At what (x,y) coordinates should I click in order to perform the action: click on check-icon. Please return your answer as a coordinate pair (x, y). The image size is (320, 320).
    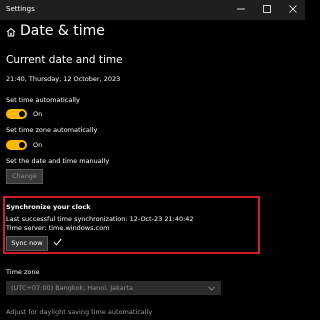
    Looking at the image, I should click on (57, 242).